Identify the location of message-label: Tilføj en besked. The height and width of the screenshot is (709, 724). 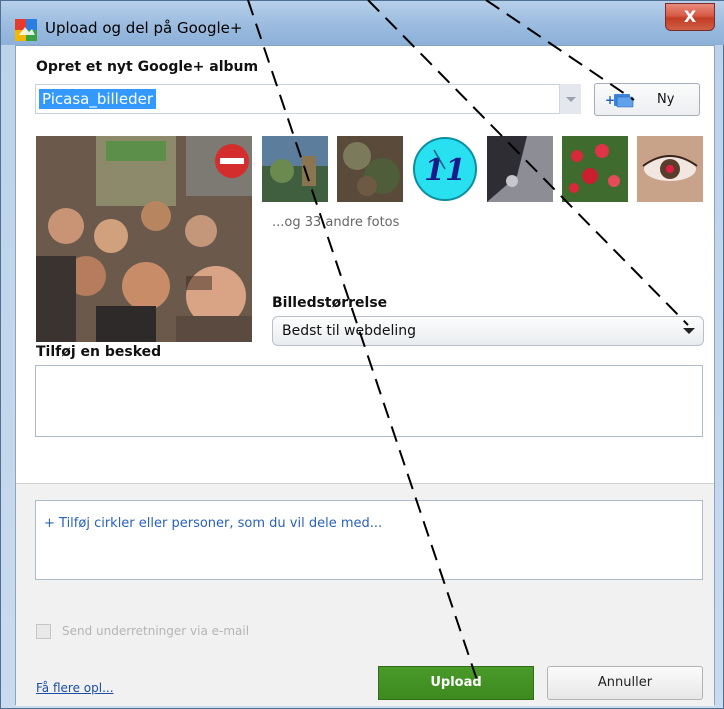
(99, 352).